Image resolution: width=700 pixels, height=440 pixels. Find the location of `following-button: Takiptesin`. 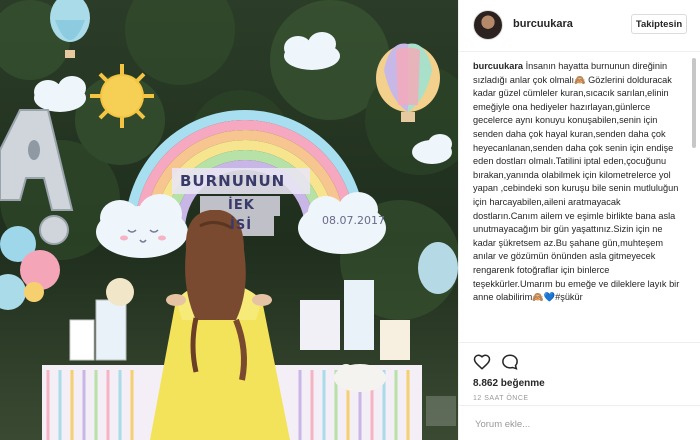

following-button: Takiptesin is located at coordinates (659, 24).